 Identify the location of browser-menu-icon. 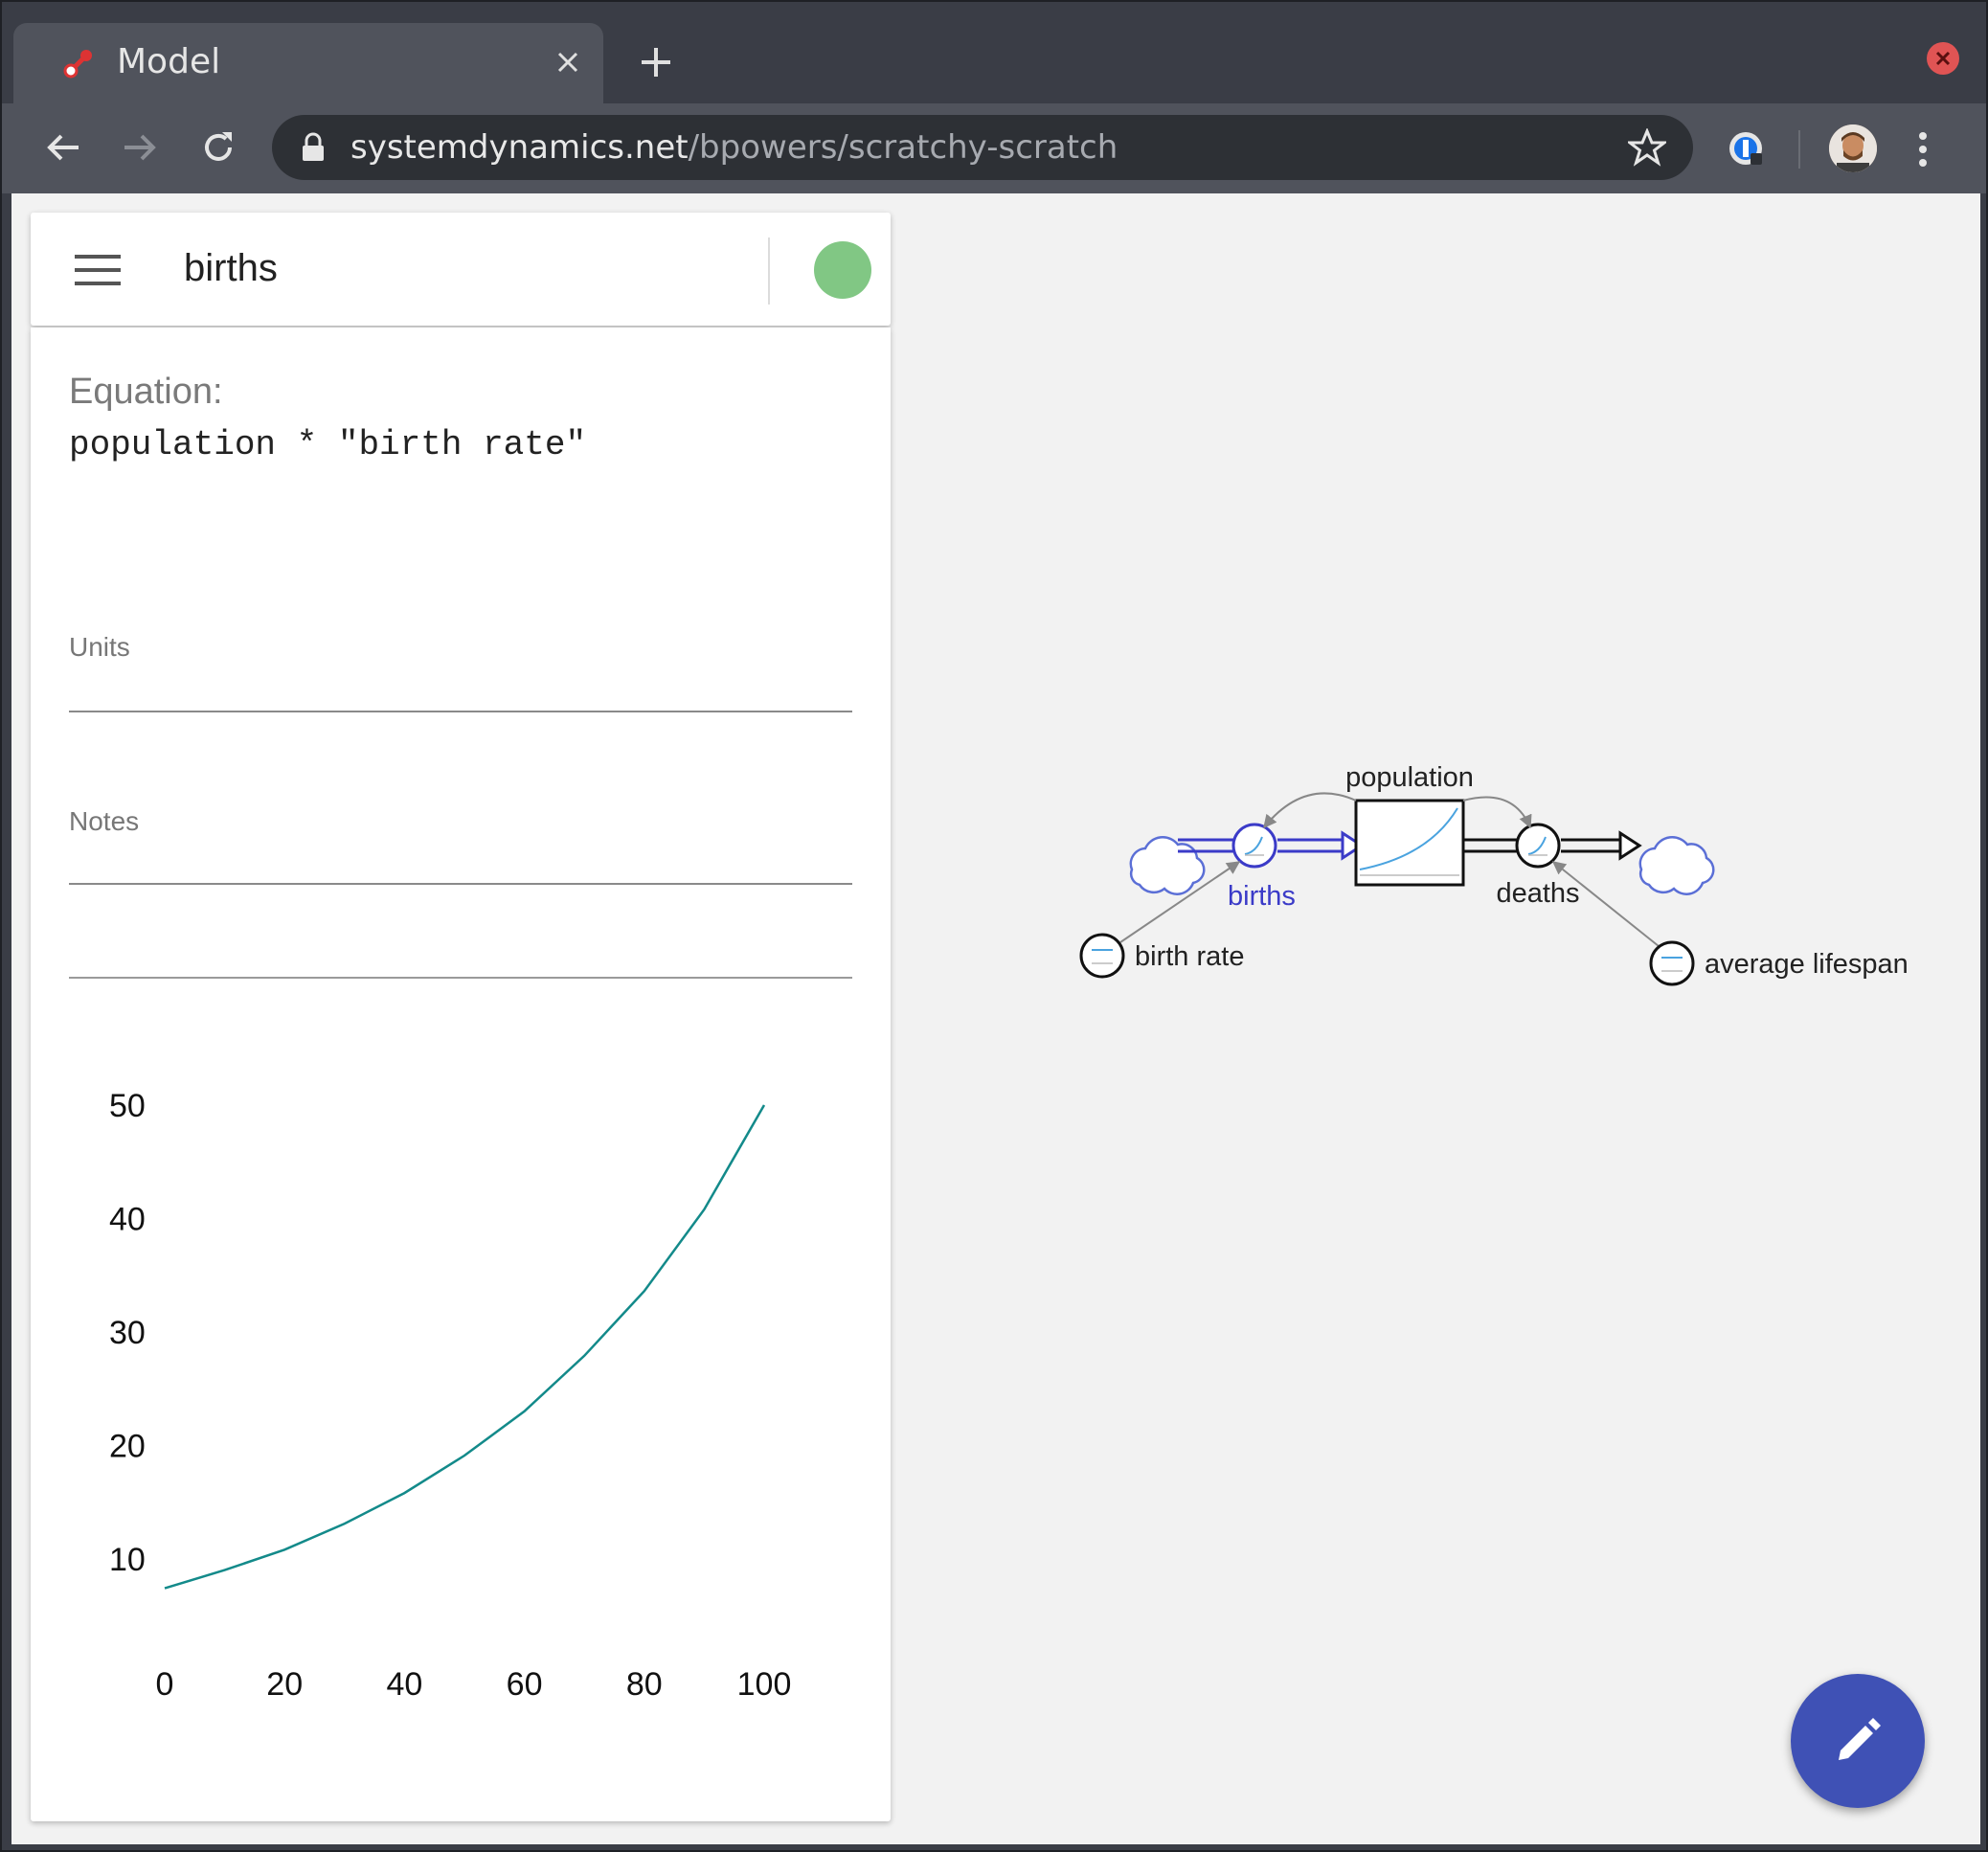
(1922, 149).